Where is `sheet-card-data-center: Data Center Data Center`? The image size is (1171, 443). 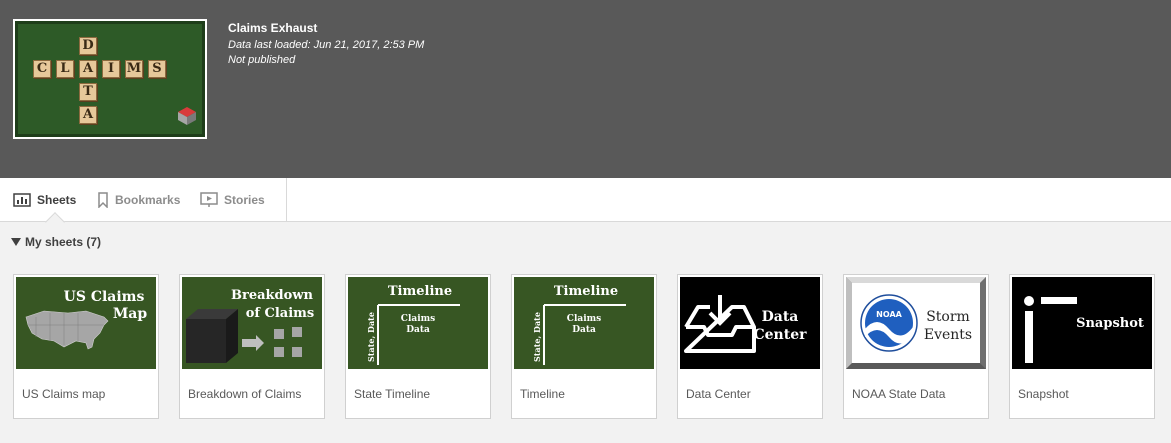 sheet-card-data-center: Data Center Data Center is located at coordinates (750, 346).